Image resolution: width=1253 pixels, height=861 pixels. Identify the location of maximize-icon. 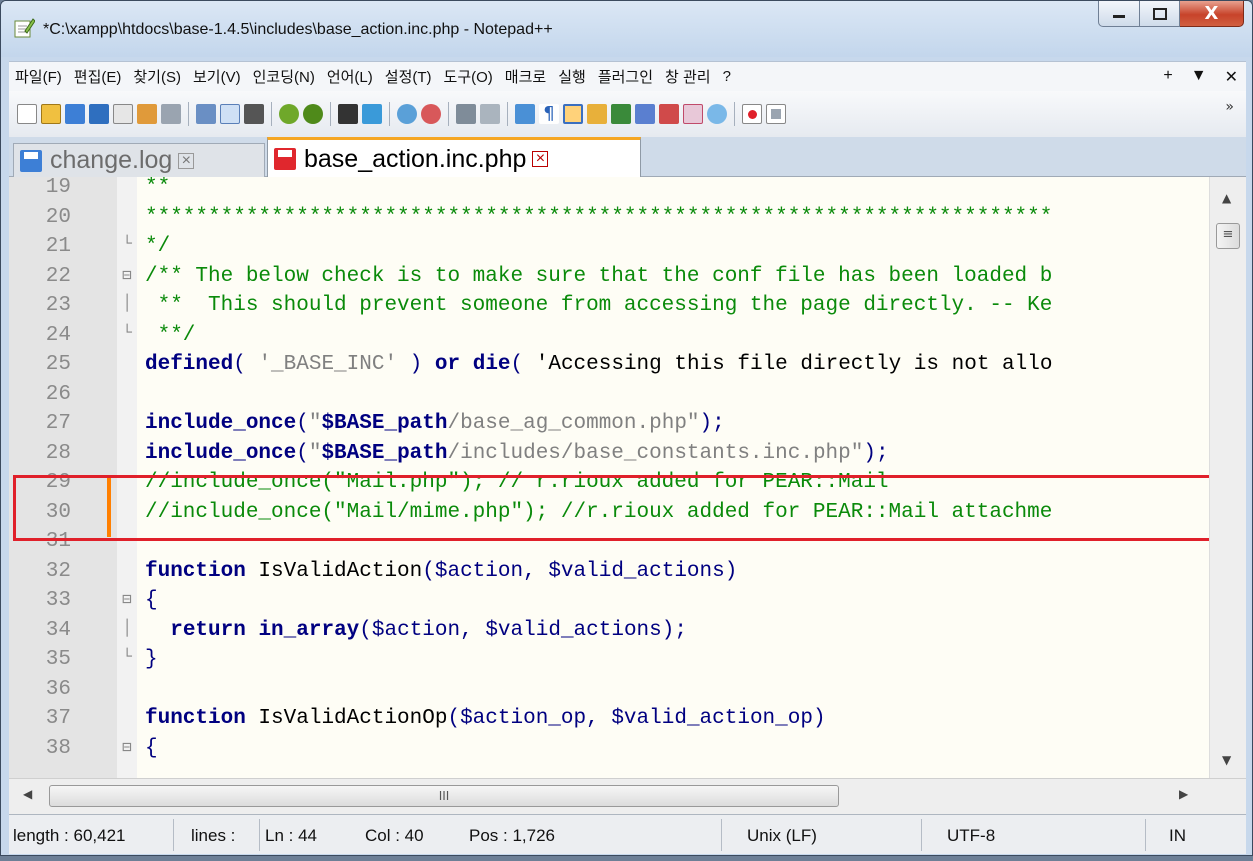
(1159, 13).